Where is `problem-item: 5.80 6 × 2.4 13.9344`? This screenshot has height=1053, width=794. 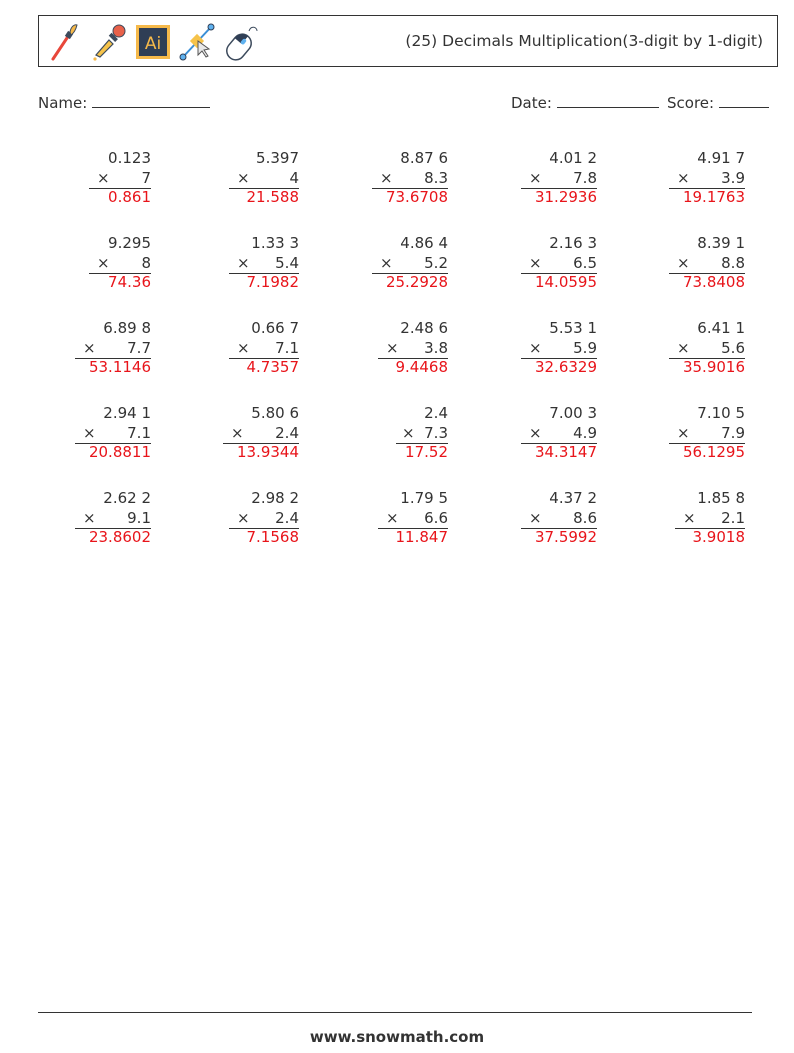
problem-item: 5.80 6 × 2.4 13.9344 is located at coordinates (261, 433).